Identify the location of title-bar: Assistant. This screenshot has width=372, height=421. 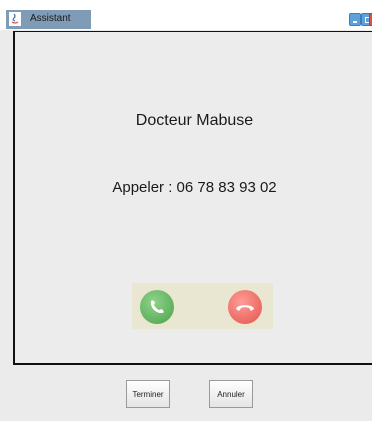
(186, 15).